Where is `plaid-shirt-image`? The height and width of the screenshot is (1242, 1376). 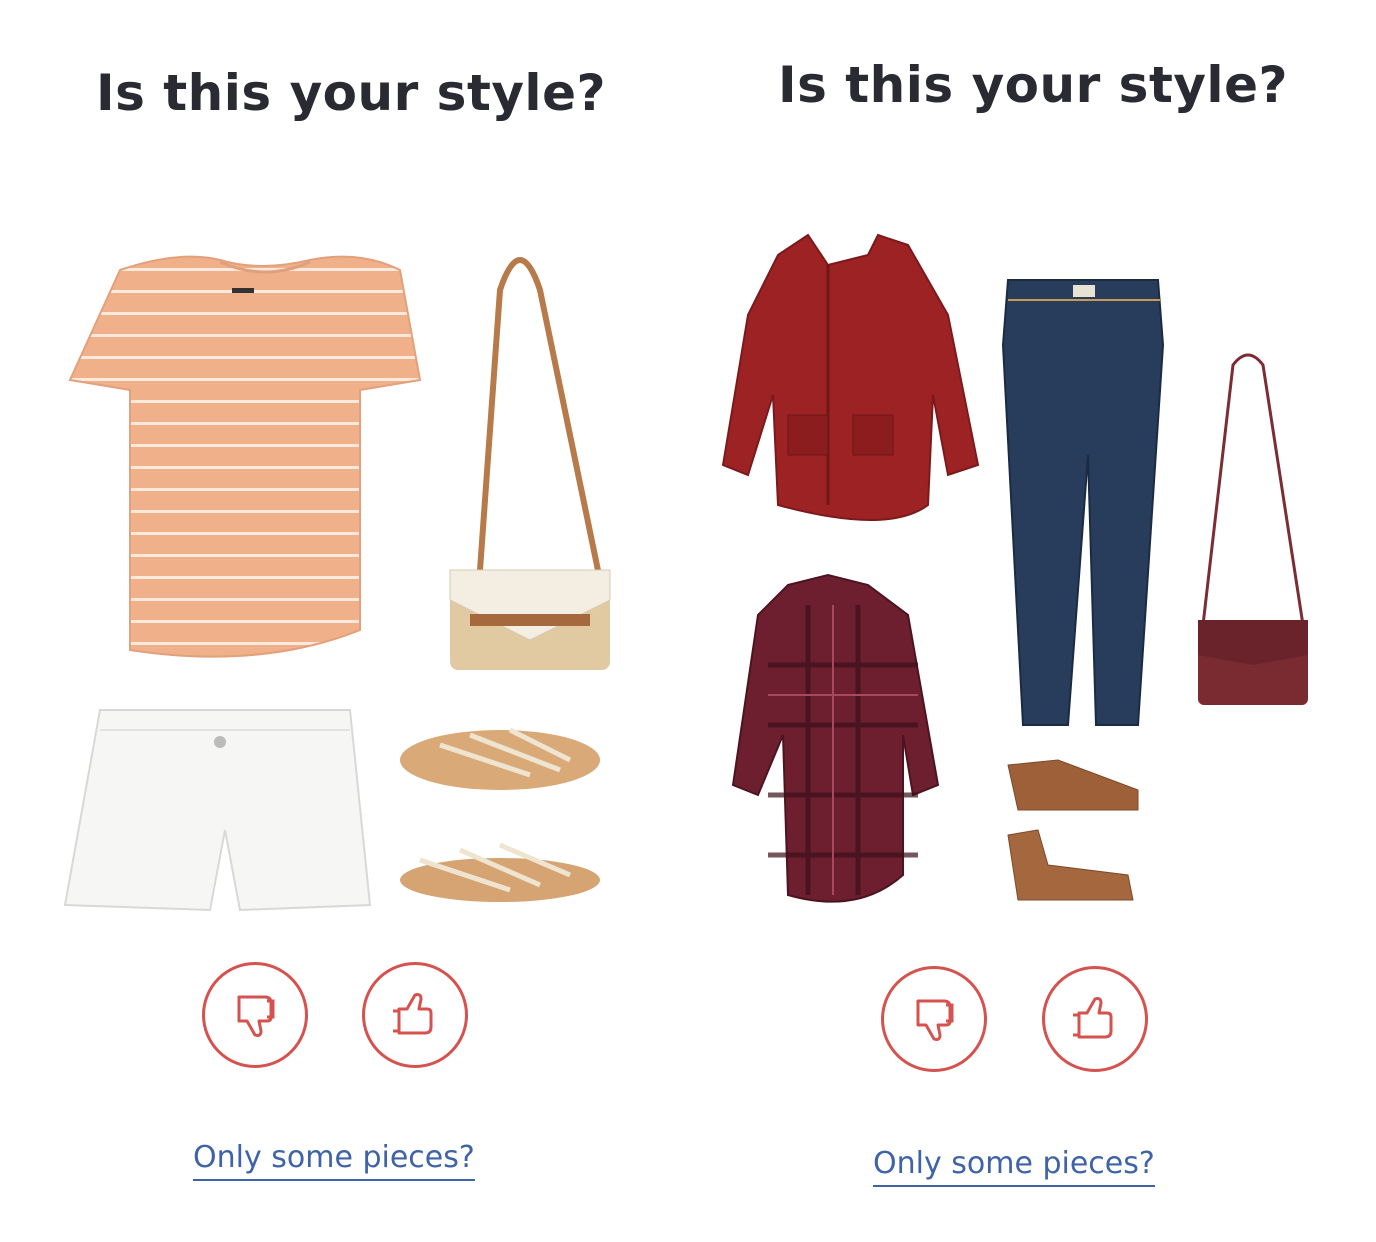
plaid-shirt-image is located at coordinates (835, 738).